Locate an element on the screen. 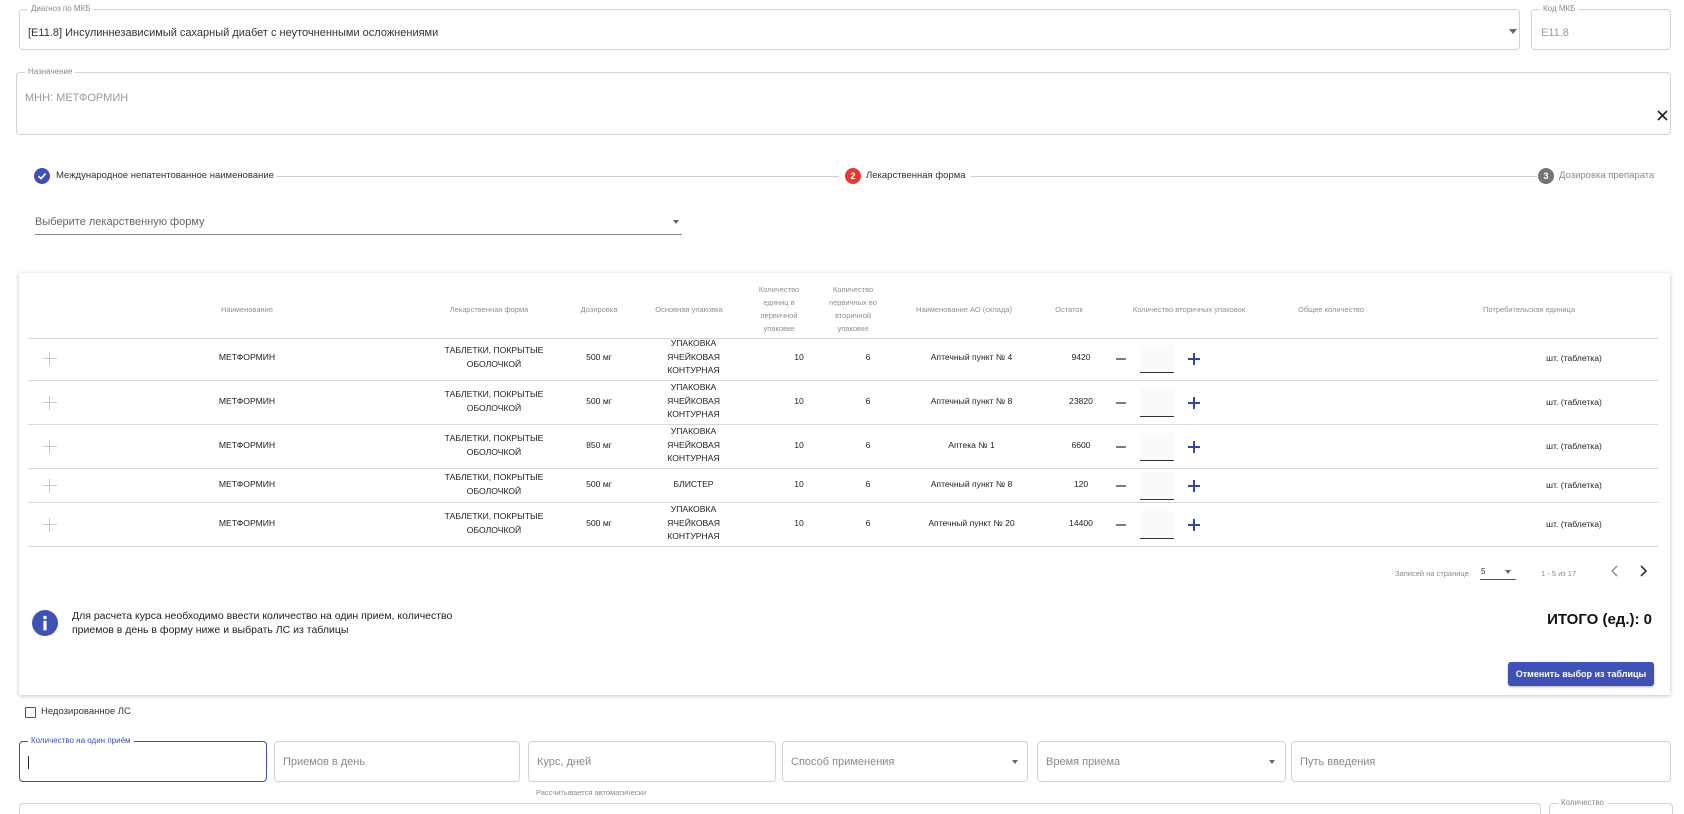 This screenshot has height=814, width=1684. rows-per-page-value: 5 is located at coordinates (1483, 571).